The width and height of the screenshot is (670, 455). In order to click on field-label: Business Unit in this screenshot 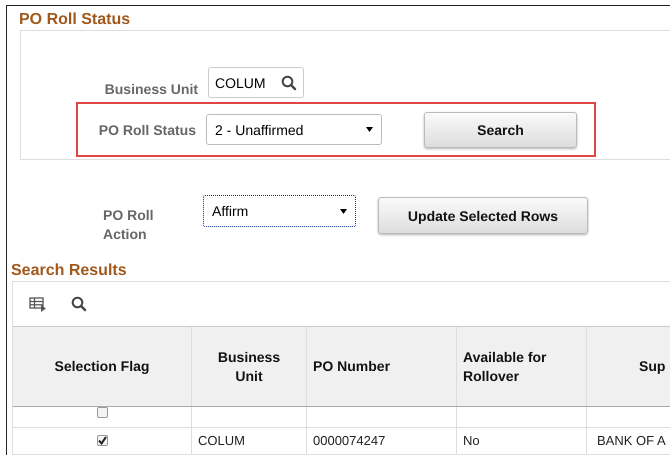, I will do `click(151, 89)`.